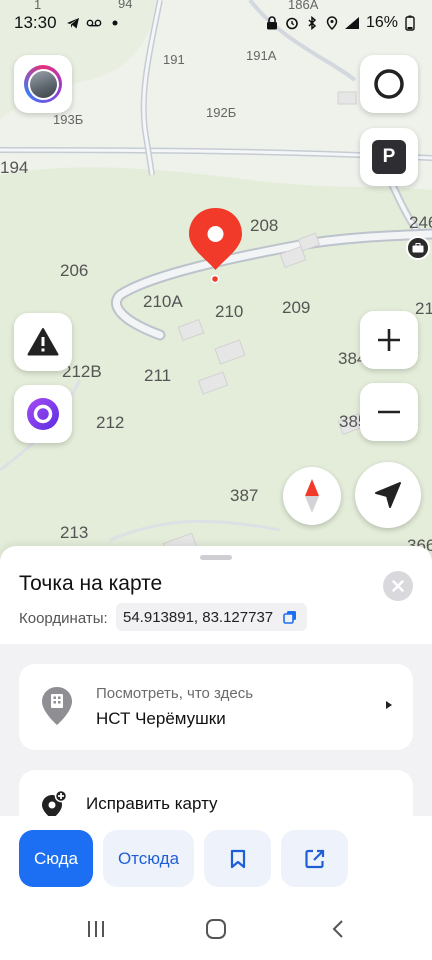 The height and width of the screenshot is (960, 432). What do you see at coordinates (221, 112) in the screenshot?
I see `house-number: 192Б` at bounding box center [221, 112].